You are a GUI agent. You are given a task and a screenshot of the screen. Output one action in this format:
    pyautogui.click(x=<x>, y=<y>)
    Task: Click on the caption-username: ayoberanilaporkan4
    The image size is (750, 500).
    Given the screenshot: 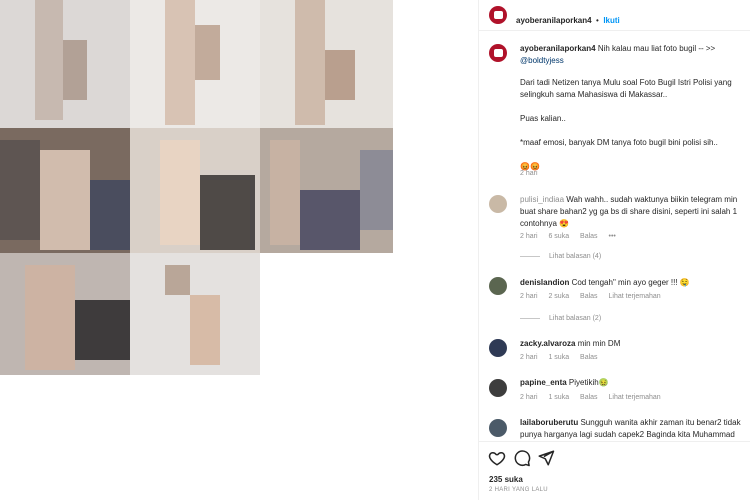 What is the action you would take?
    pyautogui.click(x=558, y=48)
    